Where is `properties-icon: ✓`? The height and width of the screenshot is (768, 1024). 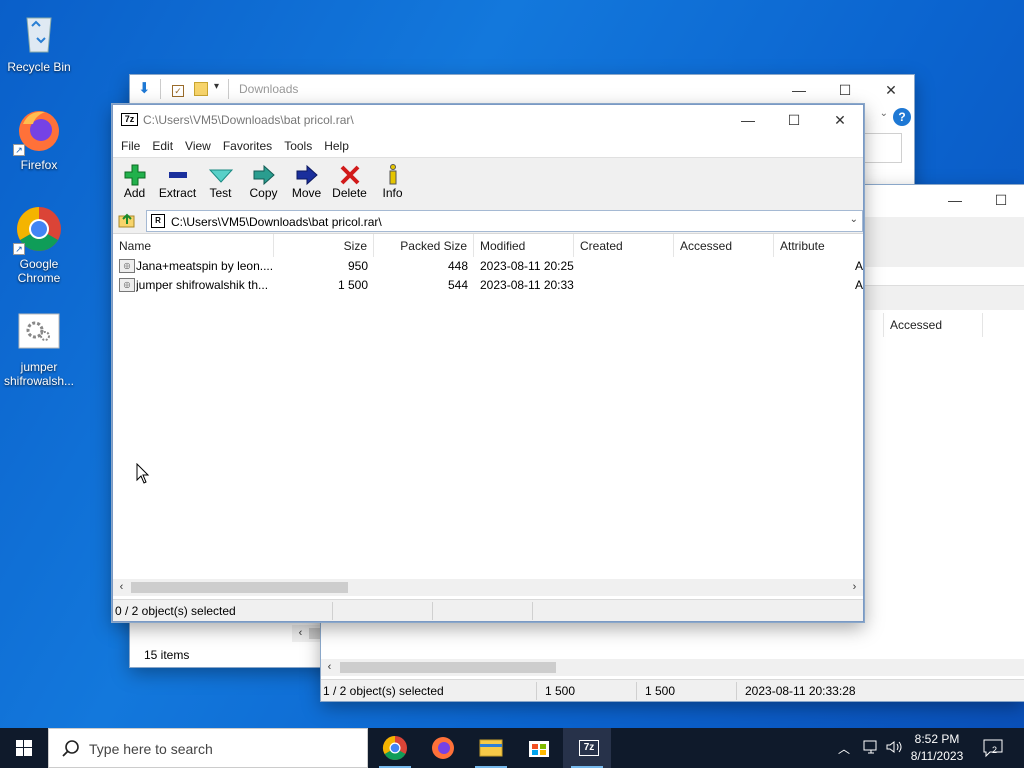
properties-icon: ✓ is located at coordinates (178, 90).